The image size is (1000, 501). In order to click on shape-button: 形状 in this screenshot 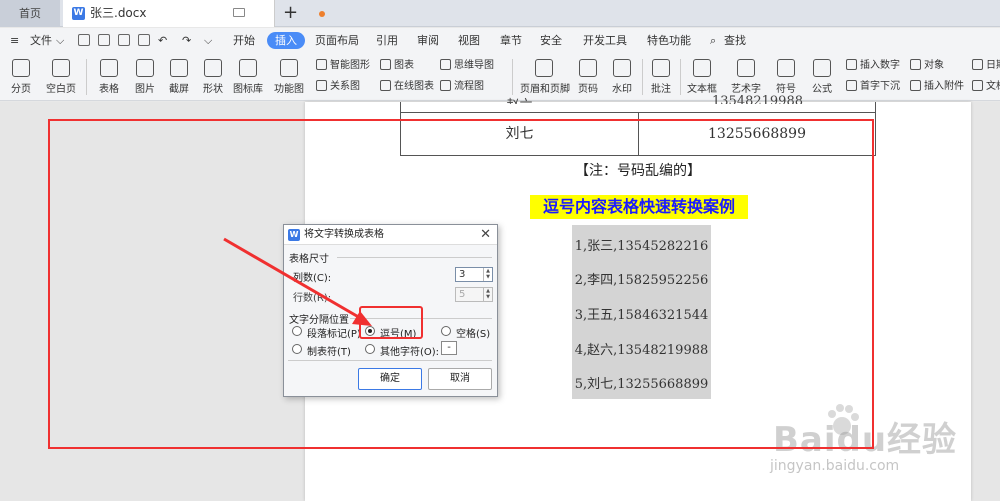, I will do `click(213, 77)`.